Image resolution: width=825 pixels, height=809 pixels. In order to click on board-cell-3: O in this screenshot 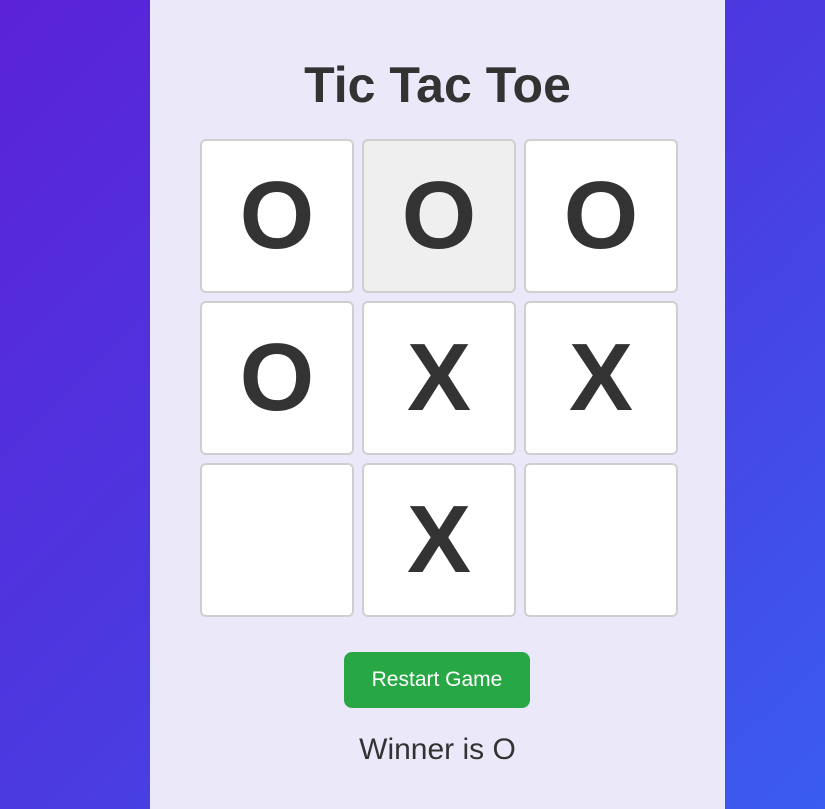, I will do `click(601, 216)`.